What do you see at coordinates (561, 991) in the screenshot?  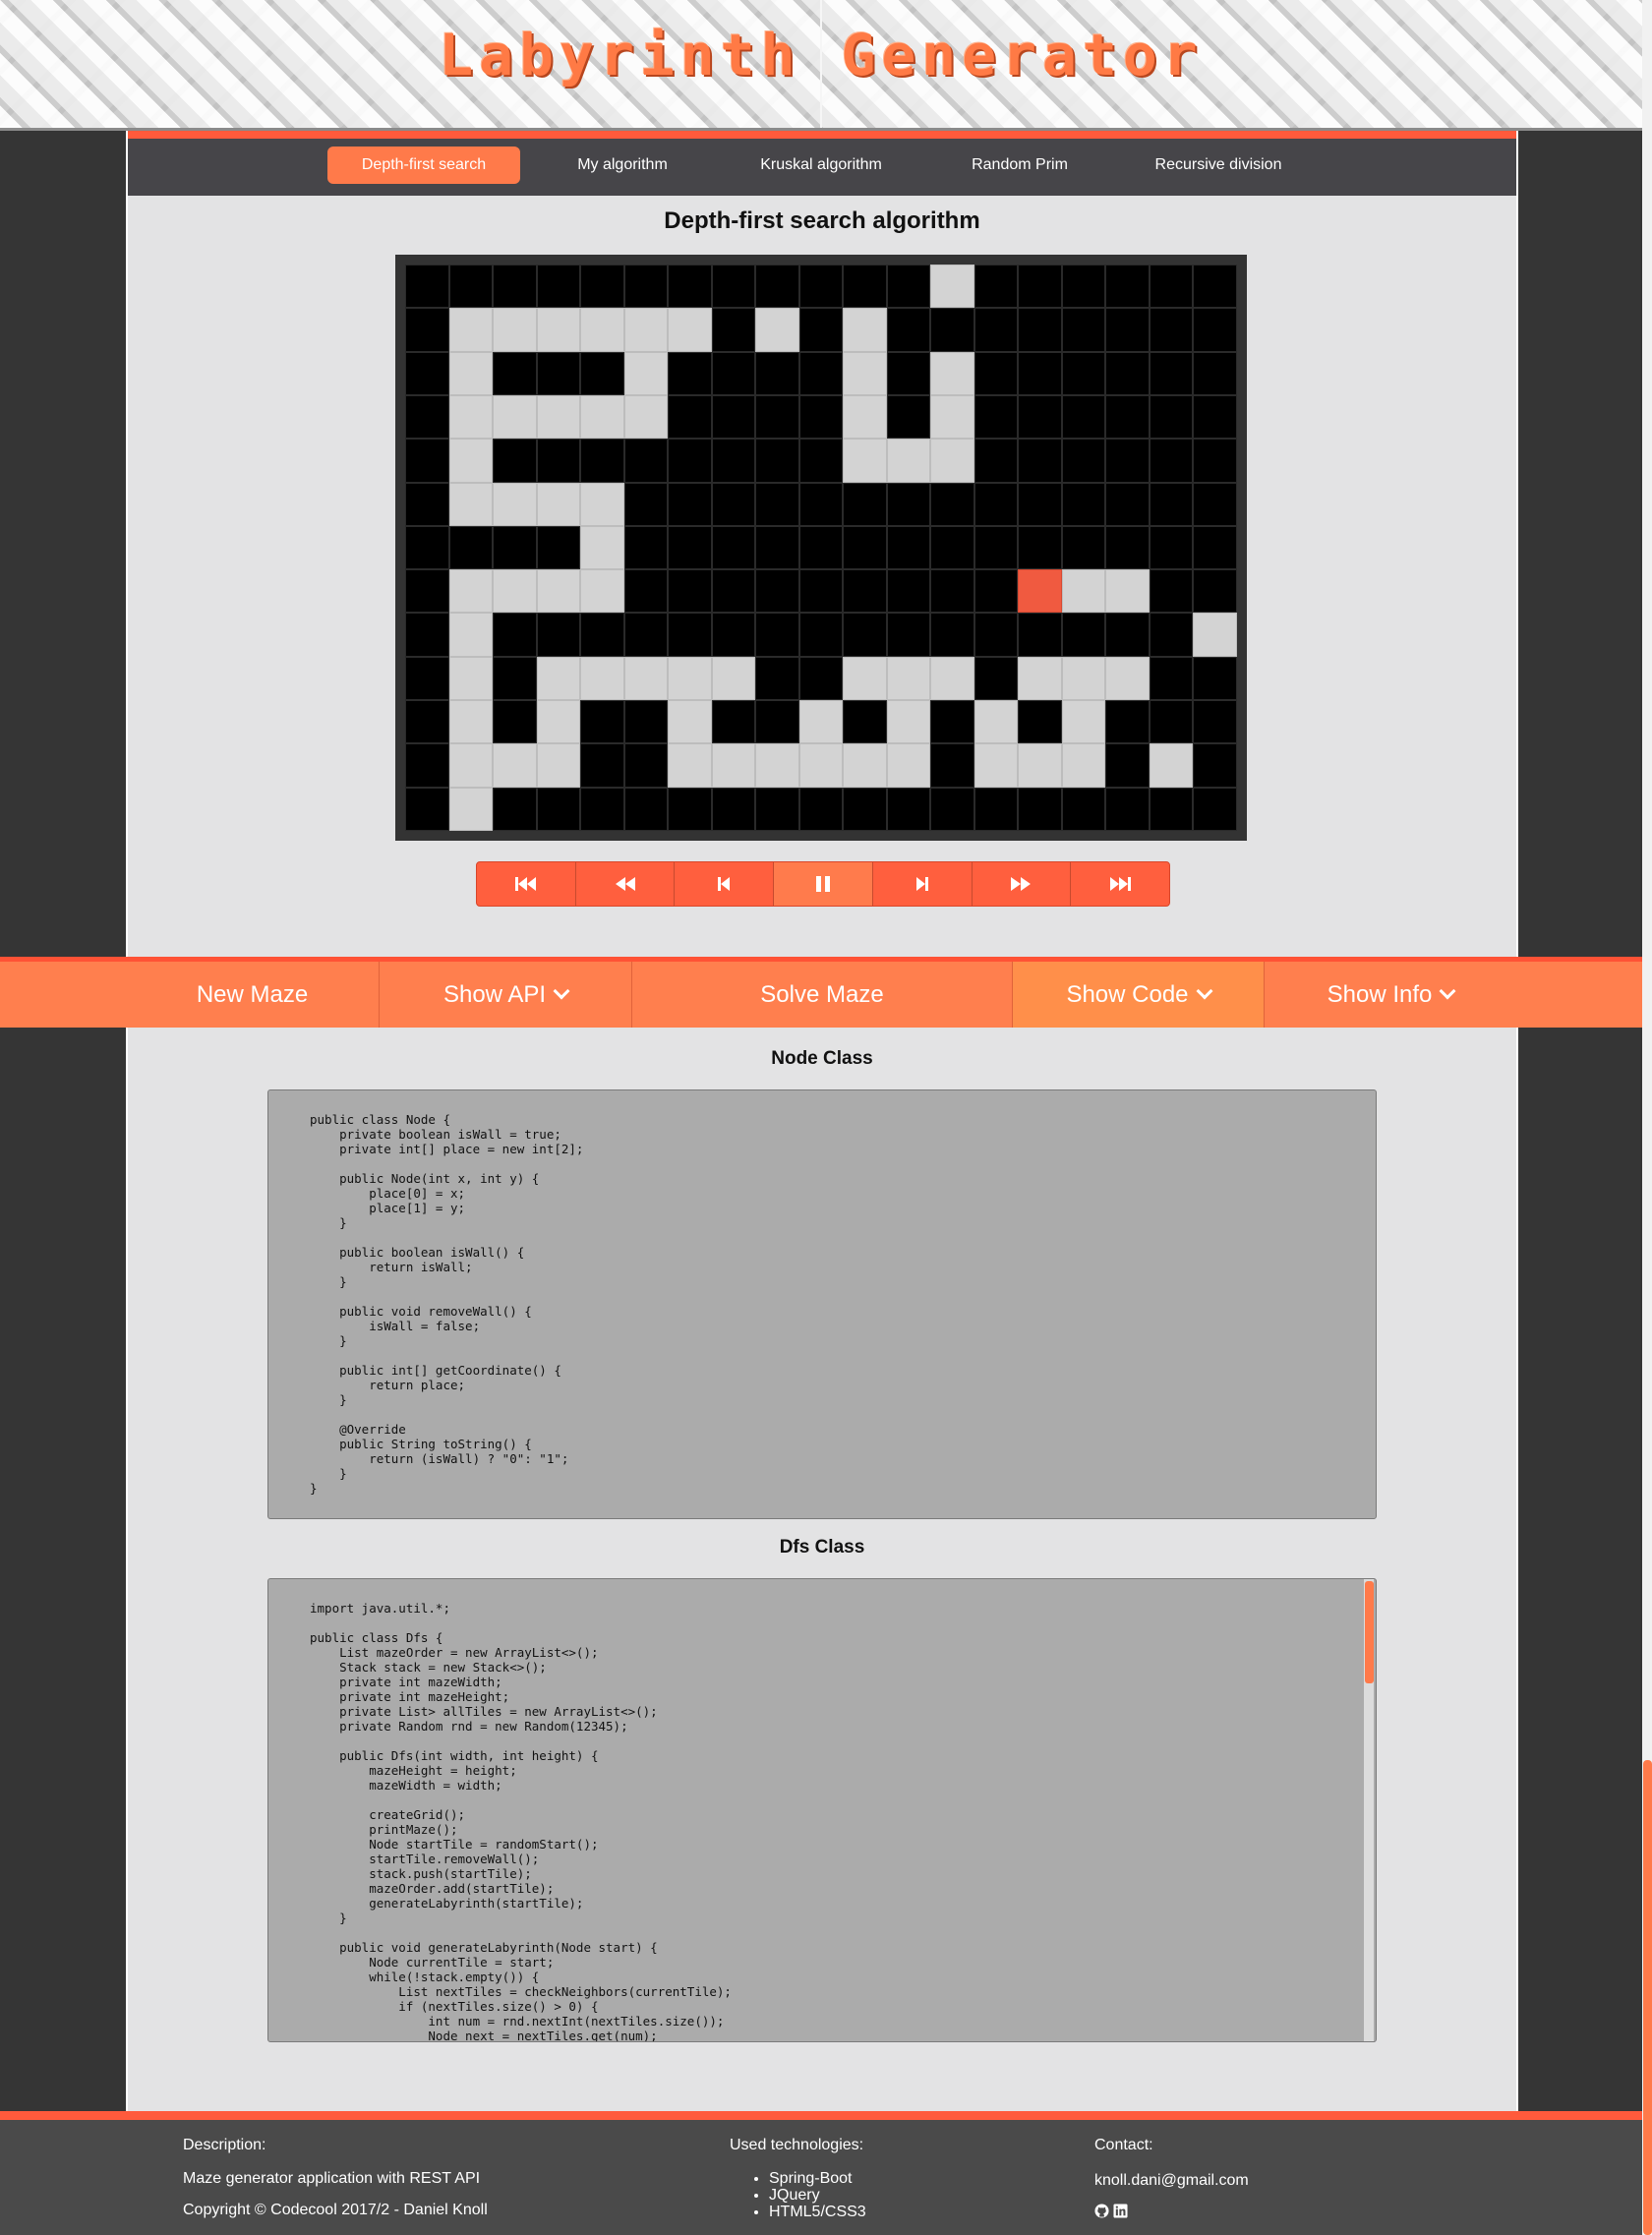 I see `chevron-down-icon` at bounding box center [561, 991].